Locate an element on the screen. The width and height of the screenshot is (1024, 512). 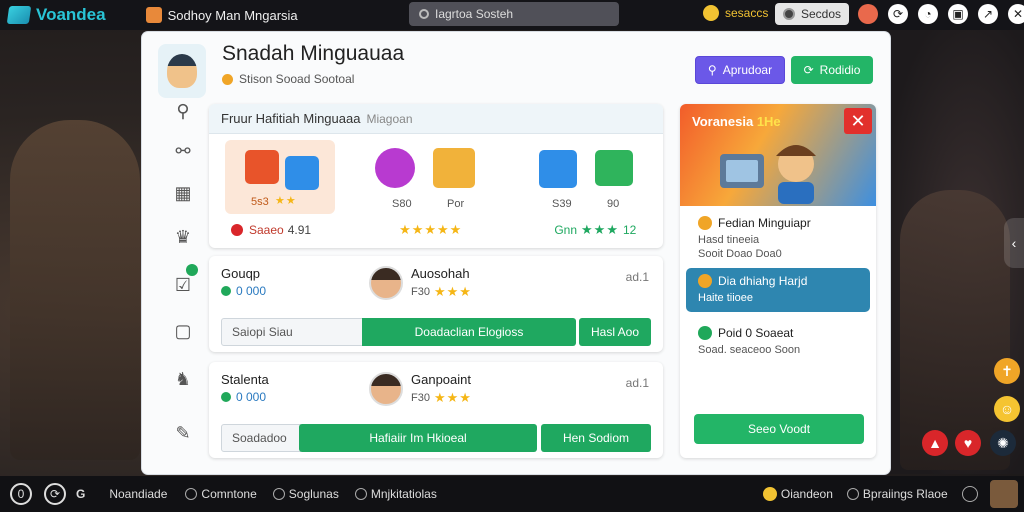
promo-cta-button: Seeo Voodt is located at coordinates (779, 429).